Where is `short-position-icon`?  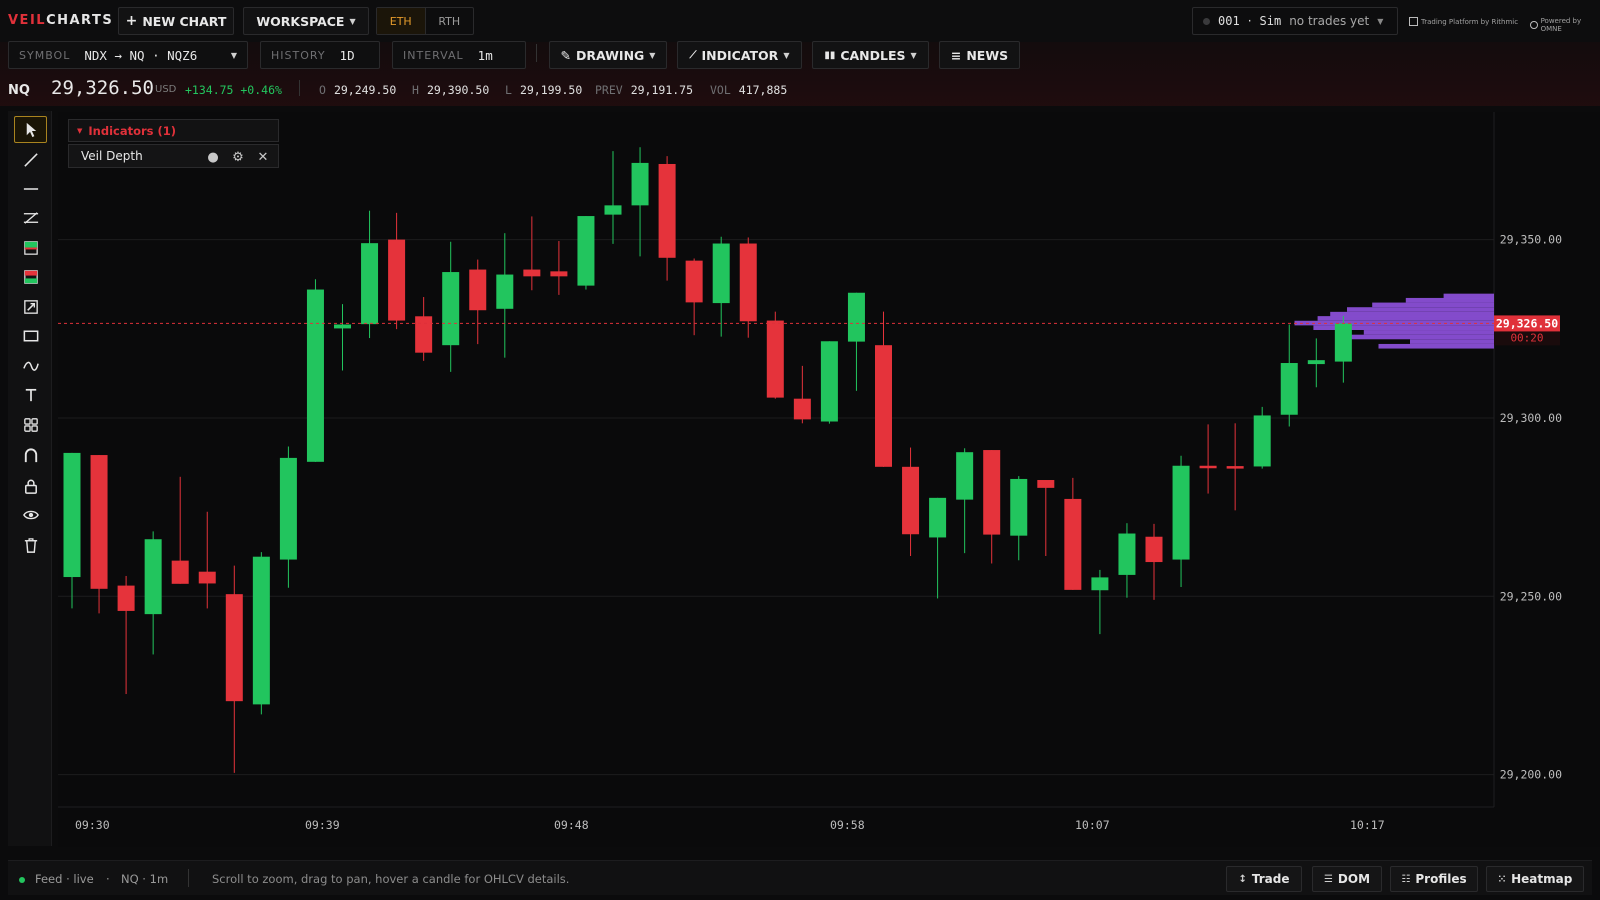
short-position-icon is located at coordinates (30, 276).